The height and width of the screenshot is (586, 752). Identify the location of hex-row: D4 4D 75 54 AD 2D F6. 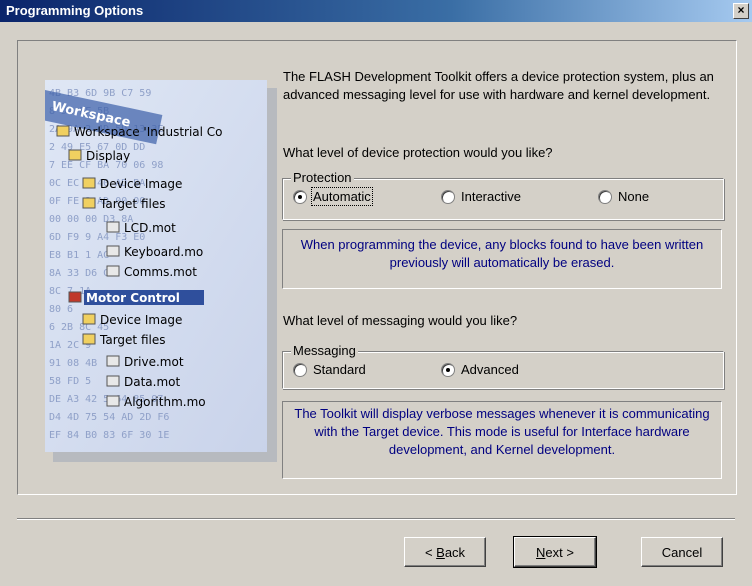
(109, 417).